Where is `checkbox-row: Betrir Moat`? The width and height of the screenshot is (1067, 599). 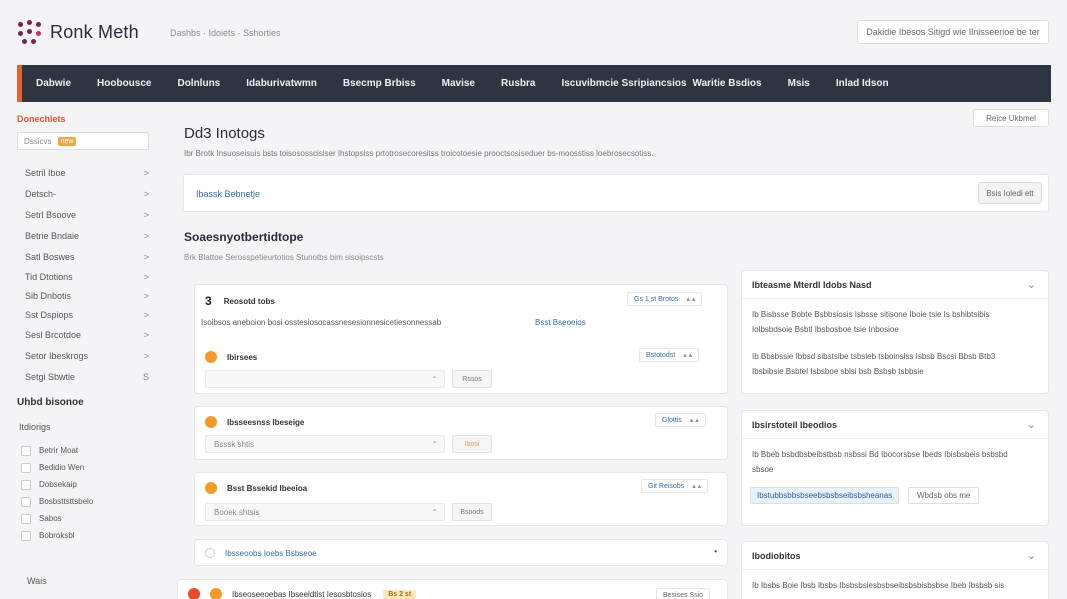
checkbox-row: Betrir Moat is located at coordinates (89, 450).